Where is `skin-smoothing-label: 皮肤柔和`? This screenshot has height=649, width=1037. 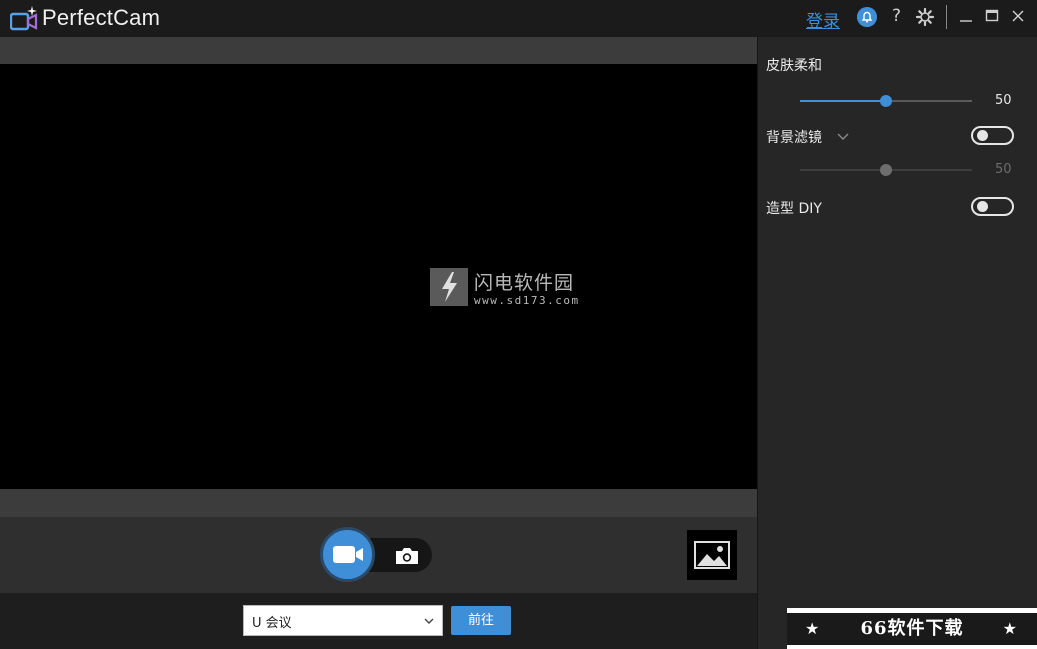
skin-smoothing-label: 皮肤柔和 is located at coordinates (794, 66).